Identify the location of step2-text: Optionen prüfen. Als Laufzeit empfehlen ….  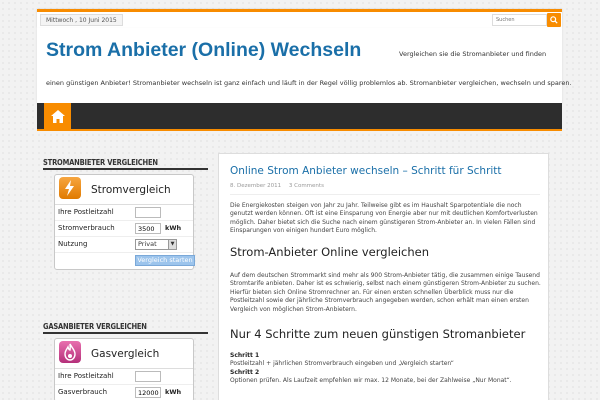
(371, 381).